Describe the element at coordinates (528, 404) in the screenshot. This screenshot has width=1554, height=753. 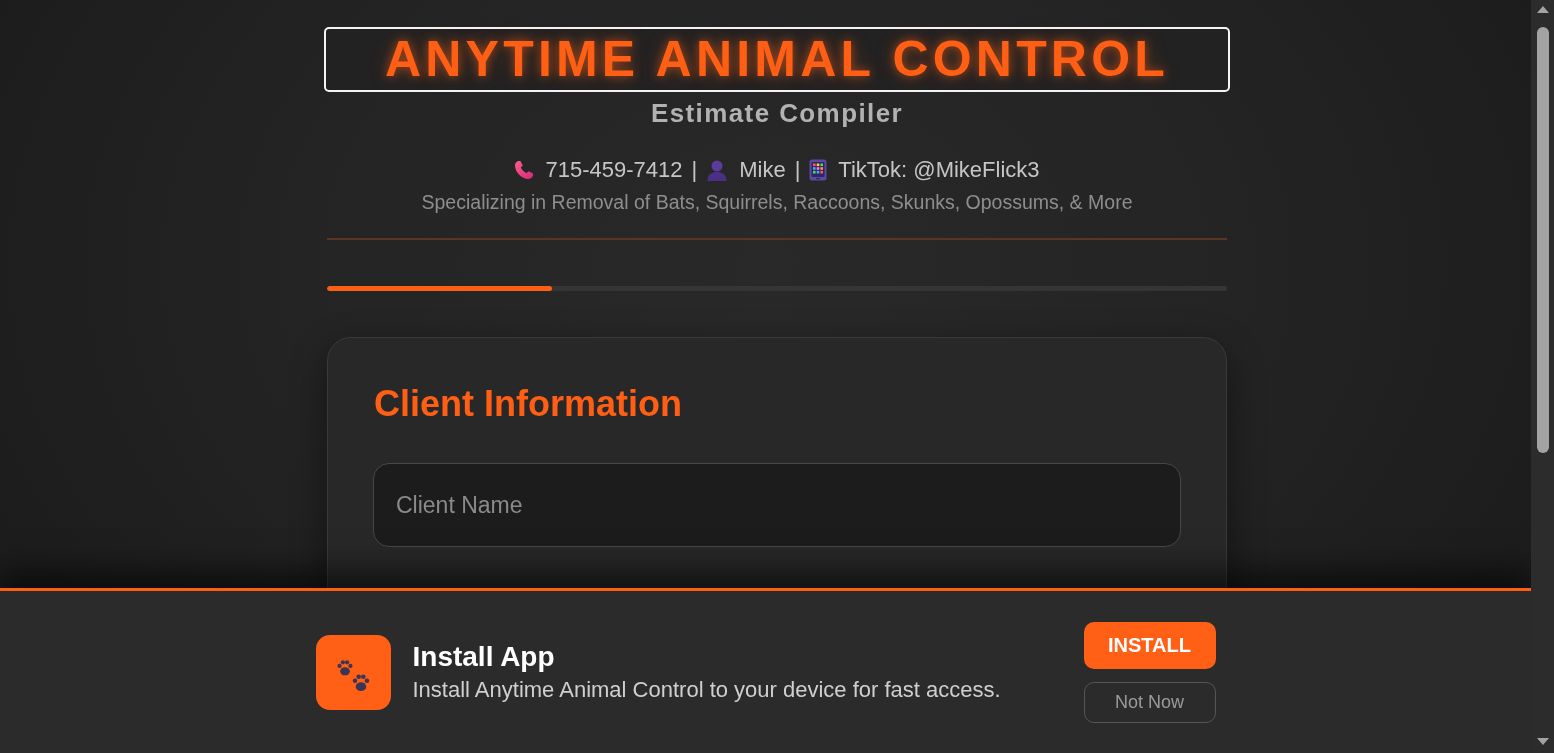
I see `section-heading: Client Information` at that location.